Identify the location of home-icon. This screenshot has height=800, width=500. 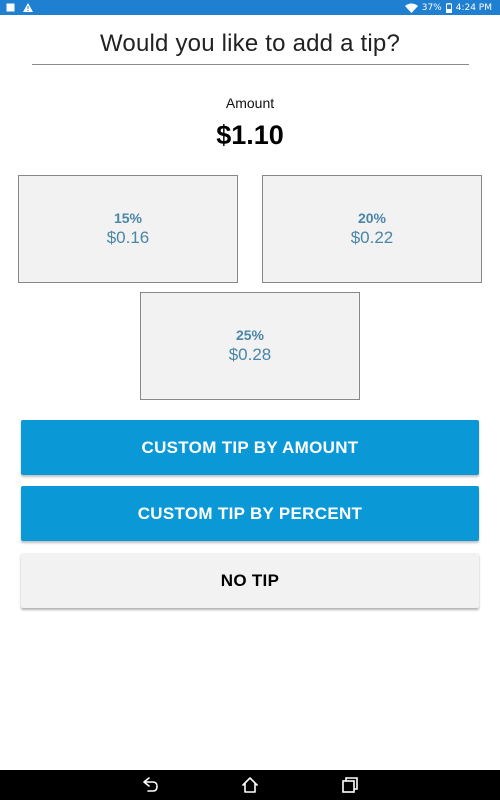
(250, 785).